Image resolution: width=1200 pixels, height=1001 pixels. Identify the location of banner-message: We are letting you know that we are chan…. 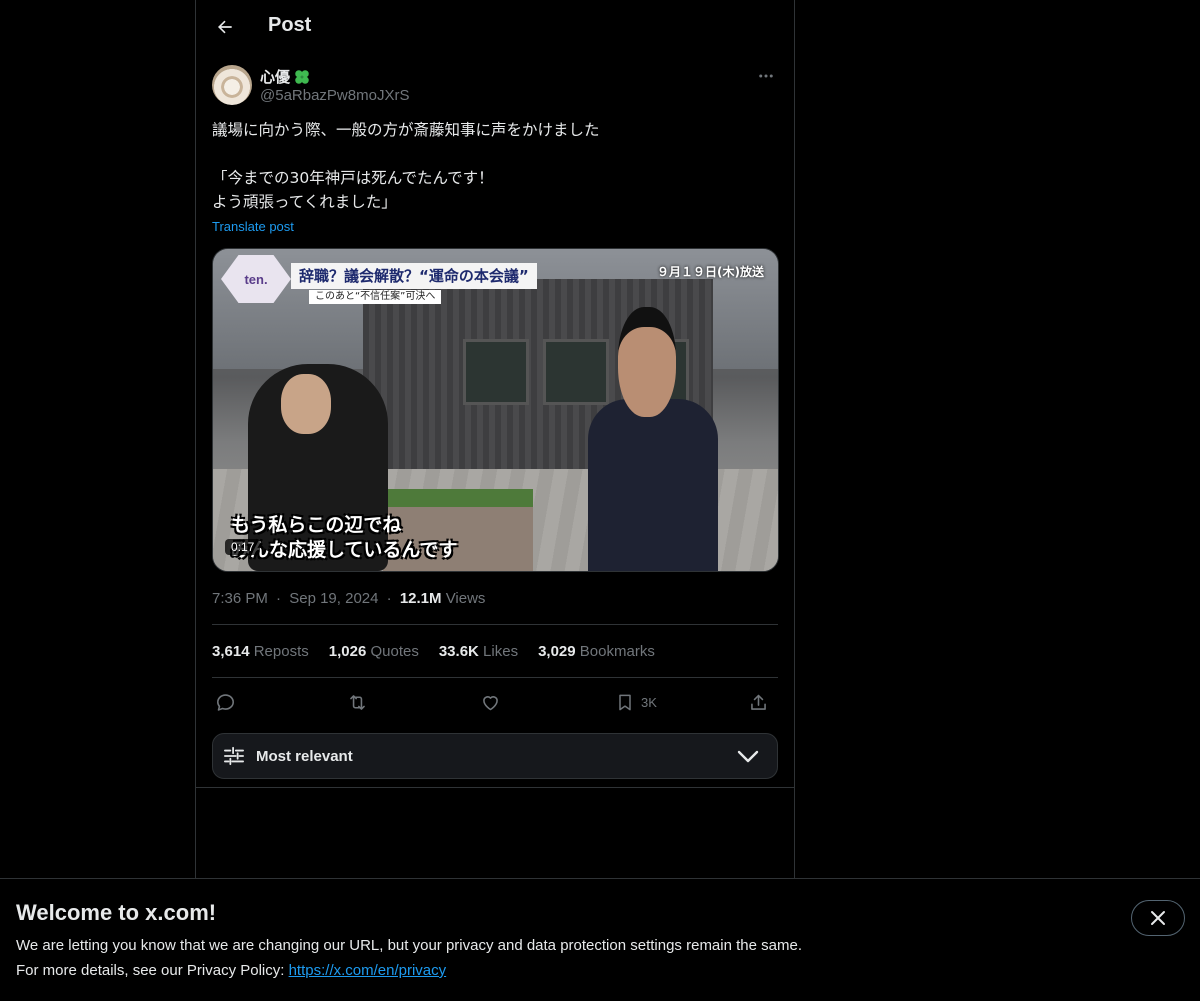
(409, 945).